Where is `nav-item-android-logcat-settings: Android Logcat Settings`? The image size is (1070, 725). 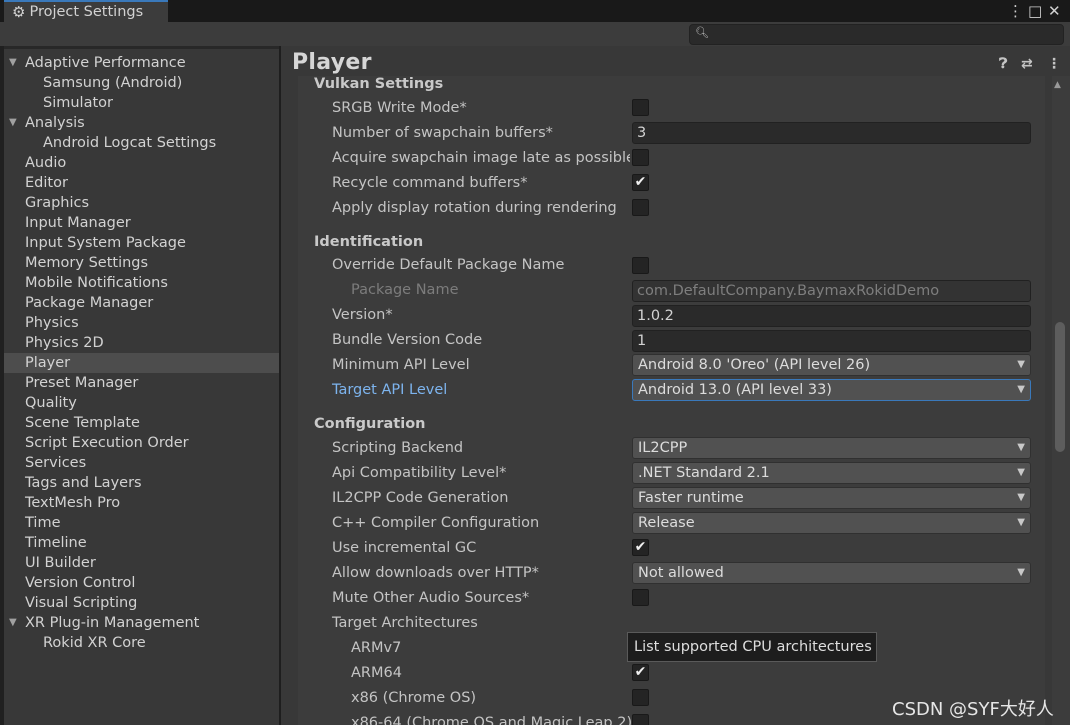
nav-item-android-logcat-settings: Android Logcat Settings is located at coordinates (141, 143).